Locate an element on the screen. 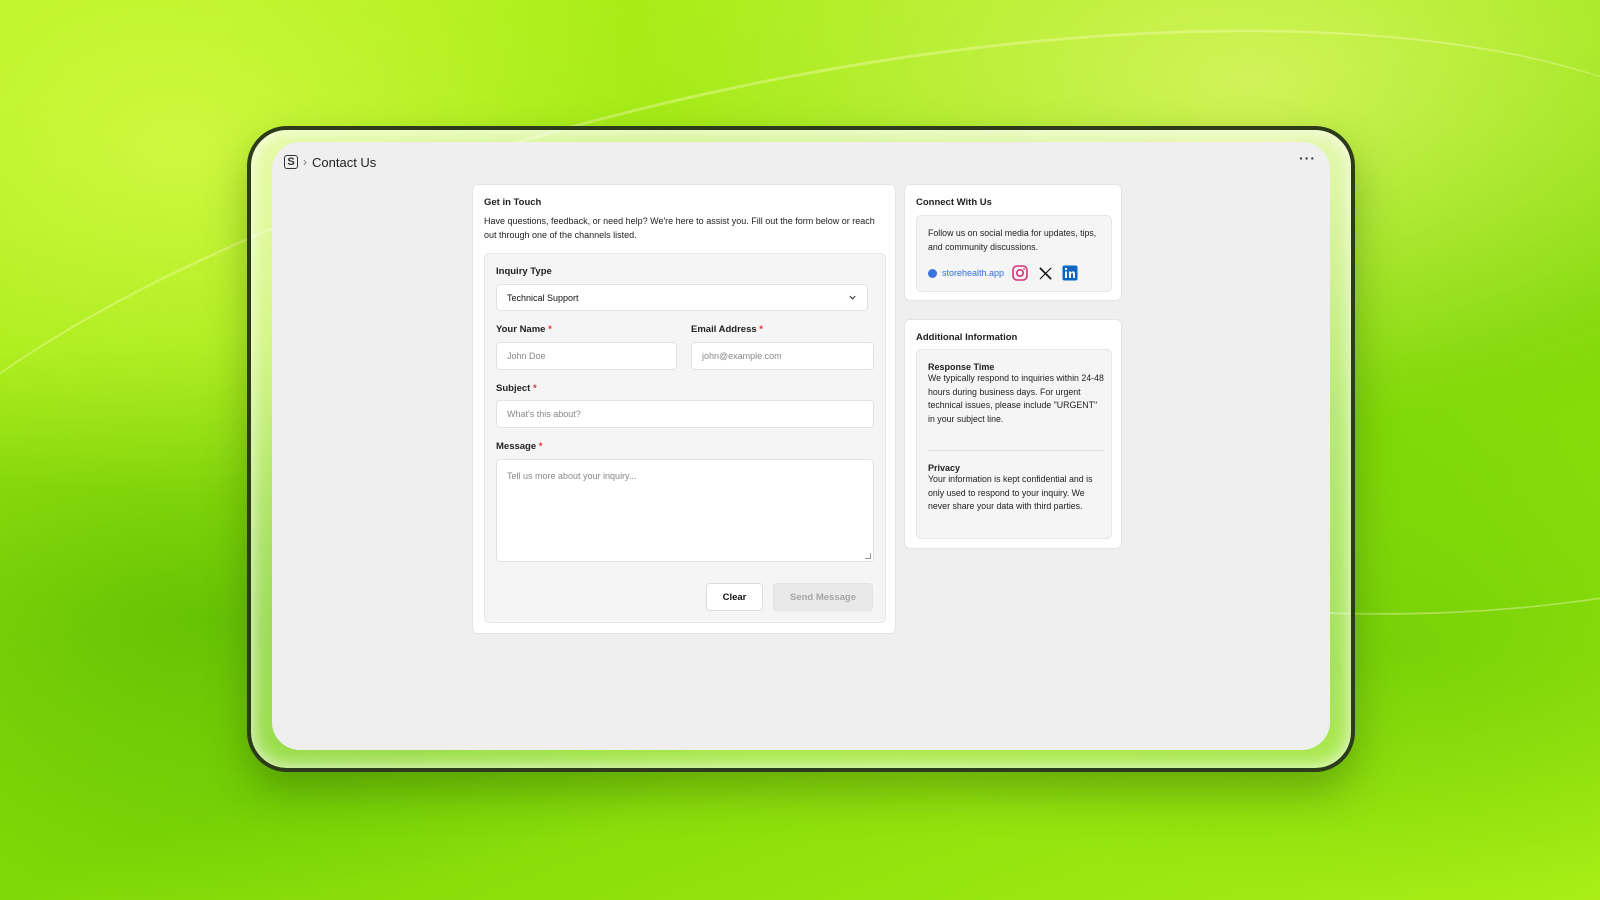  send-message-button: Send Message is located at coordinates (823, 597).